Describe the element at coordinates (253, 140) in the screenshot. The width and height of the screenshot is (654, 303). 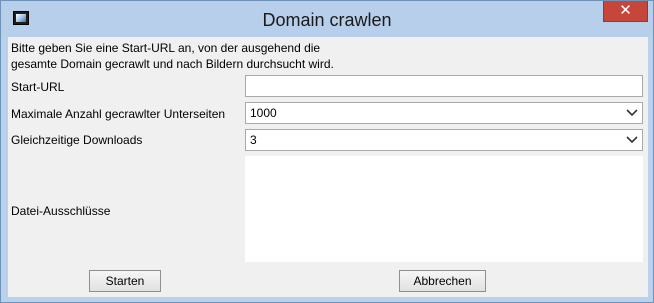
I see `downloads-value: 3` at that location.